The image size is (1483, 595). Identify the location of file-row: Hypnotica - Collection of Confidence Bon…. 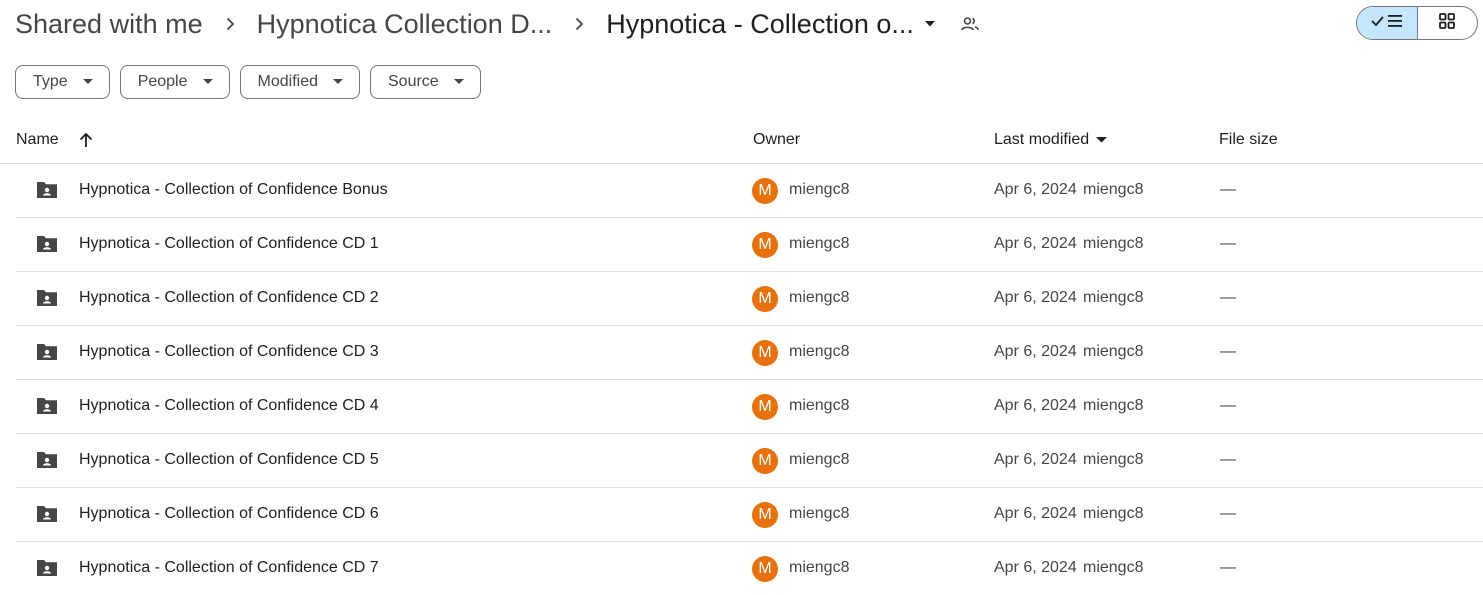
(749, 191).